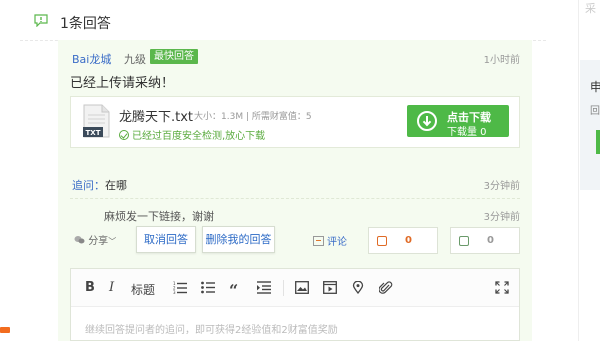  What do you see at coordinates (382, 241) in the screenshot?
I see `thumbs-up-icon` at bounding box center [382, 241].